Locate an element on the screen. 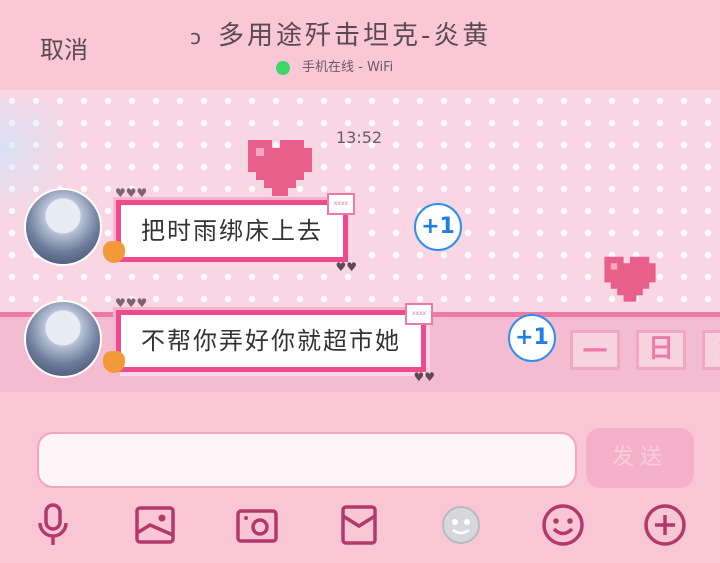 This screenshot has width=720, height=563. send-button: 发送 is located at coordinates (640, 458).